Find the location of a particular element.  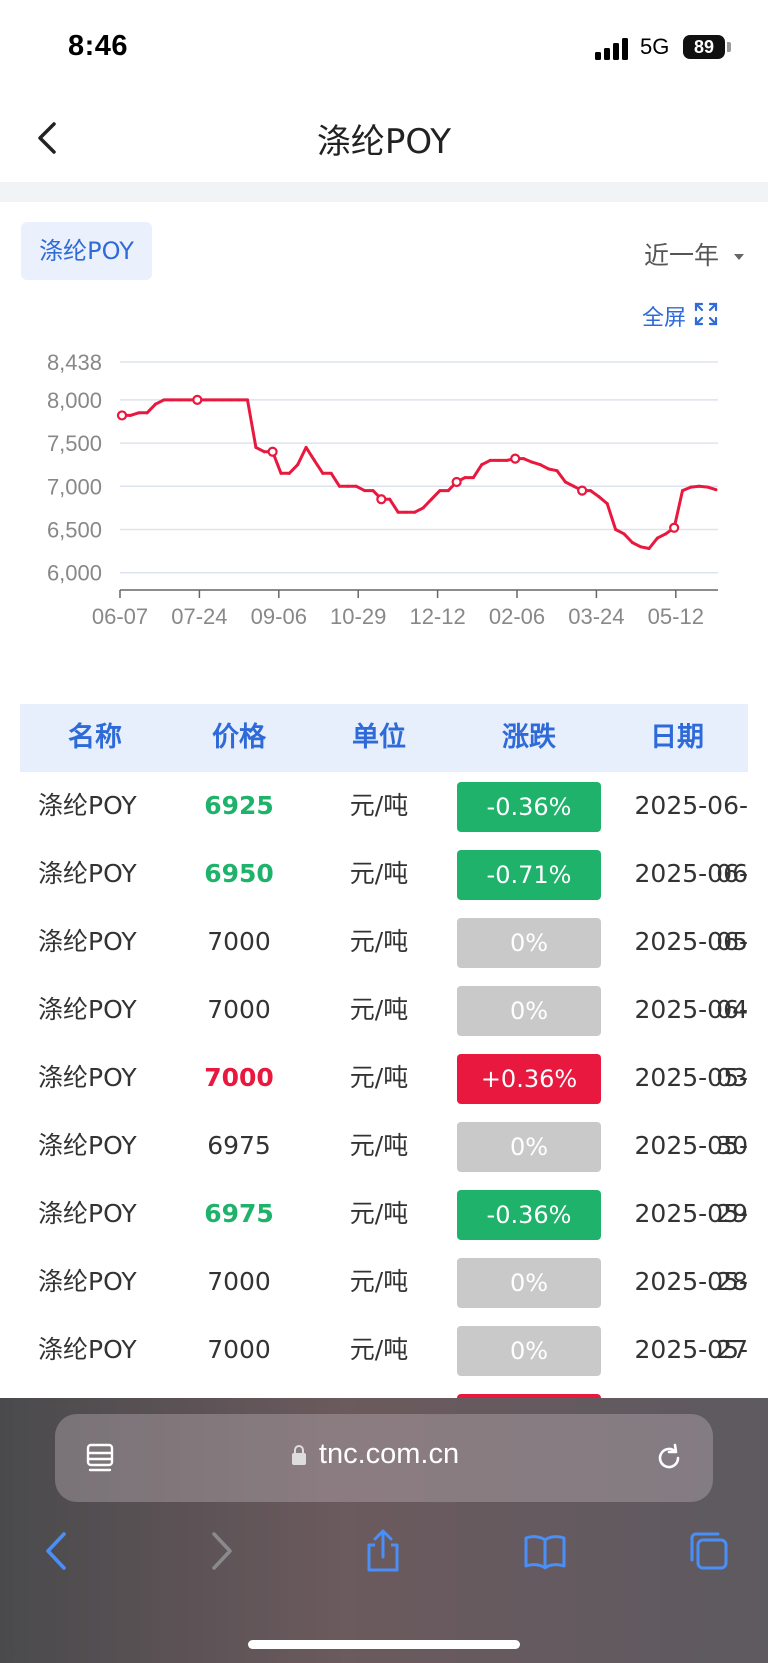

table-row: 涤纶POY 6950 元/吨 -0.71% 2025-06-05 is located at coordinates (384, 898).